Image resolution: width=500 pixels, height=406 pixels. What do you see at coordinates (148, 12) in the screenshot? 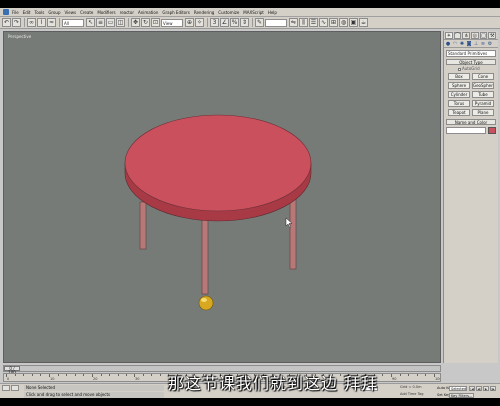
I see `menu-animation: Animation` at bounding box center [148, 12].